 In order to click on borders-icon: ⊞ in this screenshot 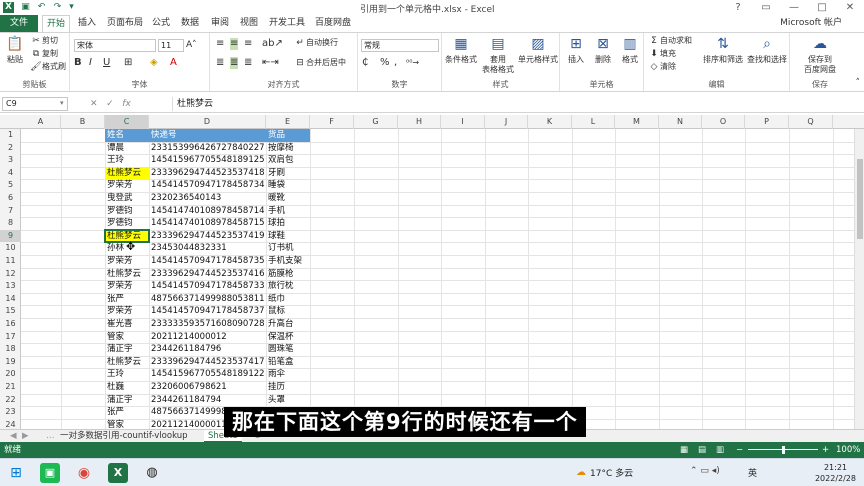, I will do `click(128, 63)`.